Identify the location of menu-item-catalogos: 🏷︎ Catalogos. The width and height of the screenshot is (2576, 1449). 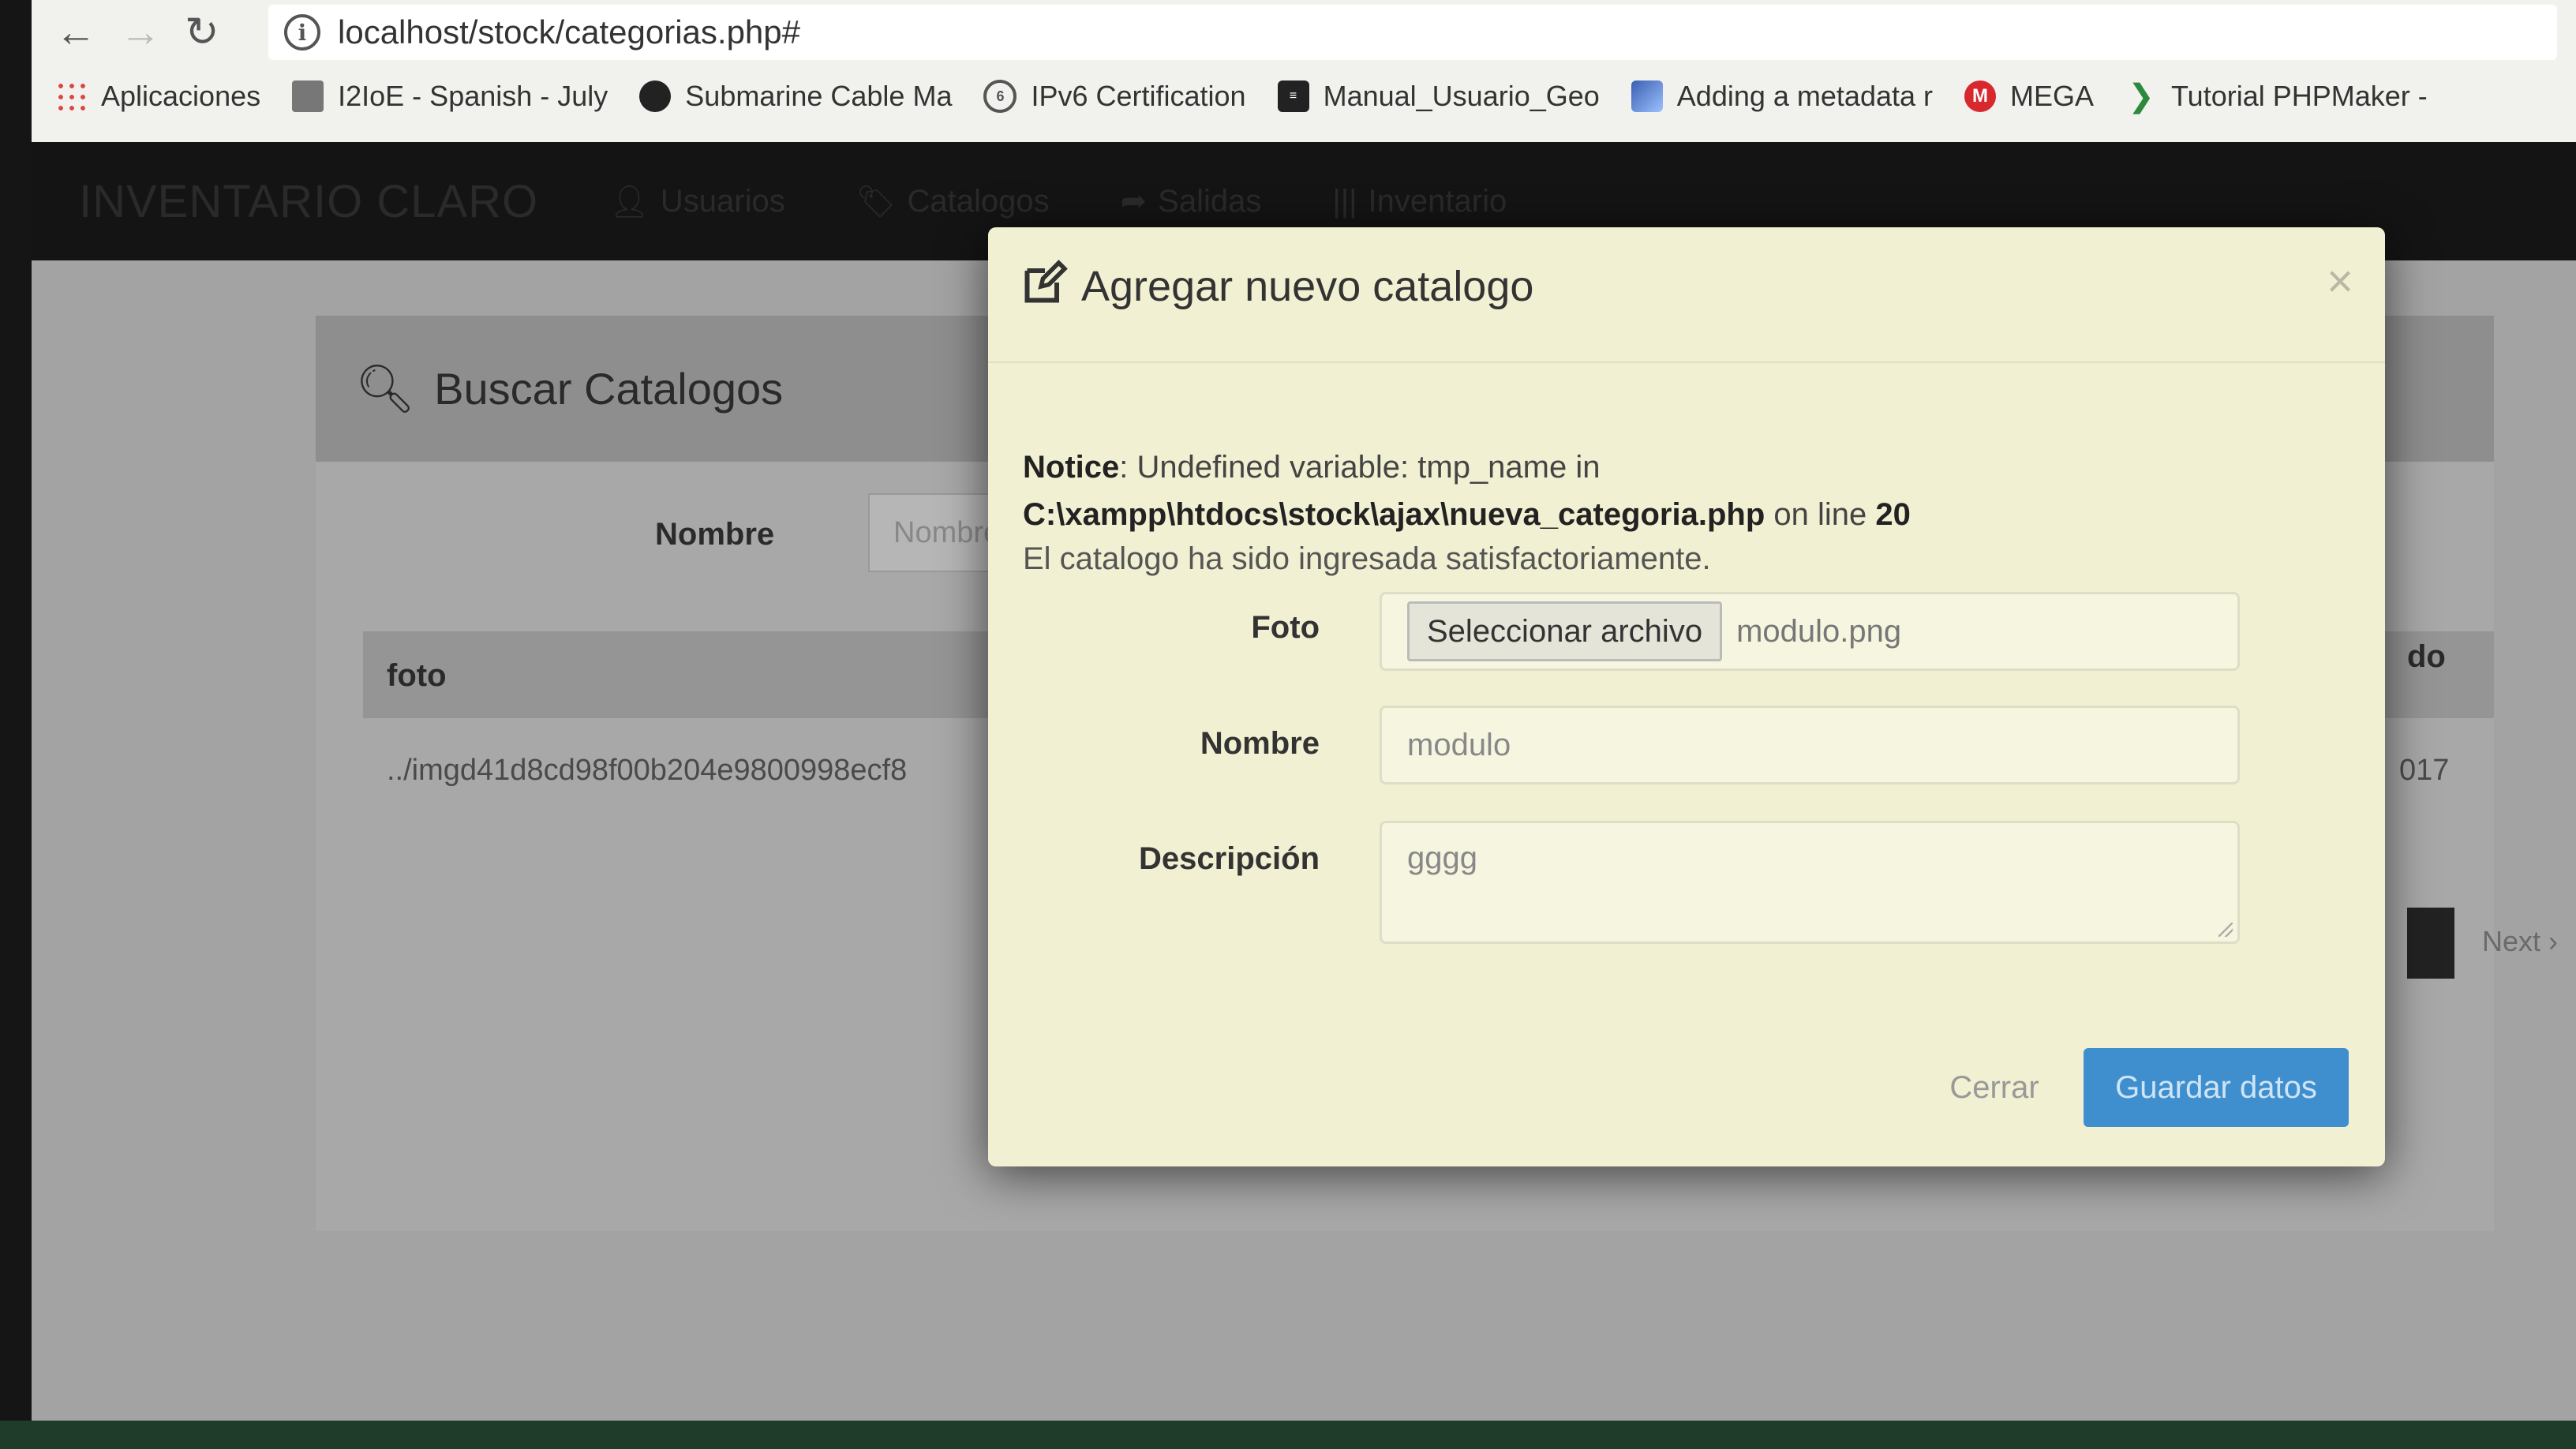
(953, 201).